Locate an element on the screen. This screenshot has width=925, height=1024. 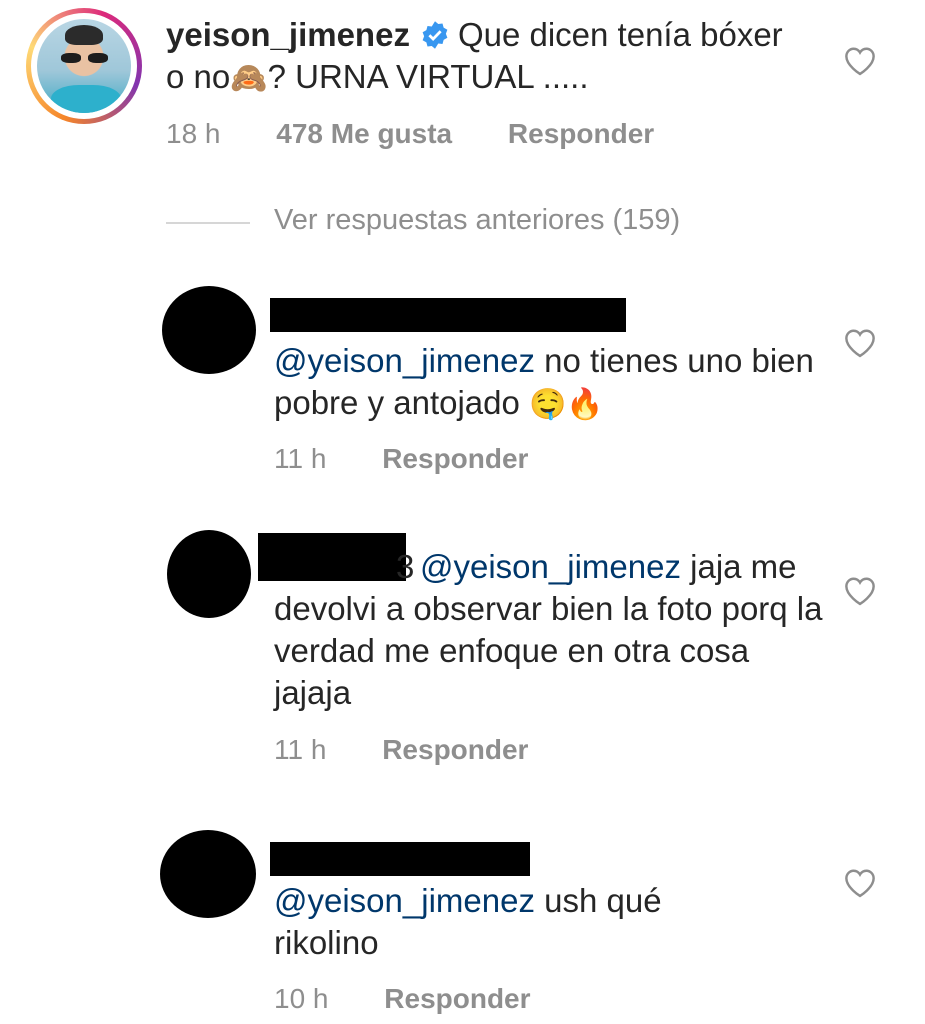
replies-divider is located at coordinates (208, 223).